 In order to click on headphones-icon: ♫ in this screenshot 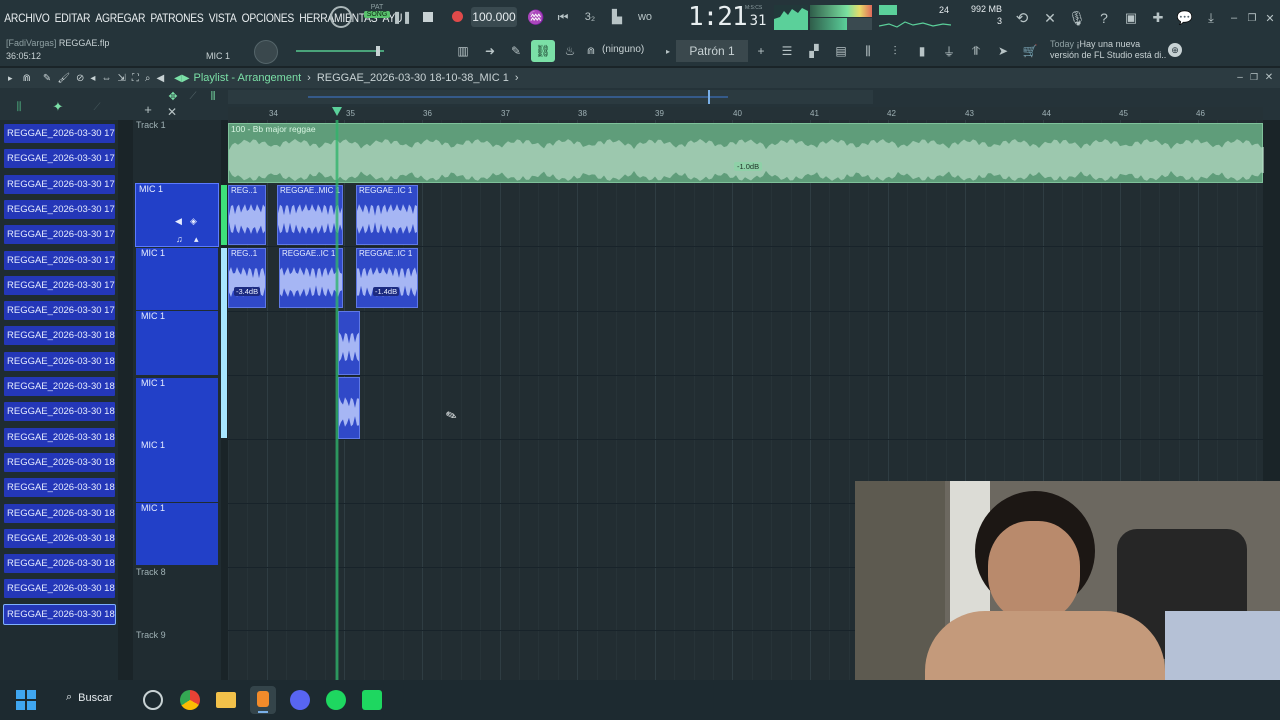, I will do `click(179, 239)`.